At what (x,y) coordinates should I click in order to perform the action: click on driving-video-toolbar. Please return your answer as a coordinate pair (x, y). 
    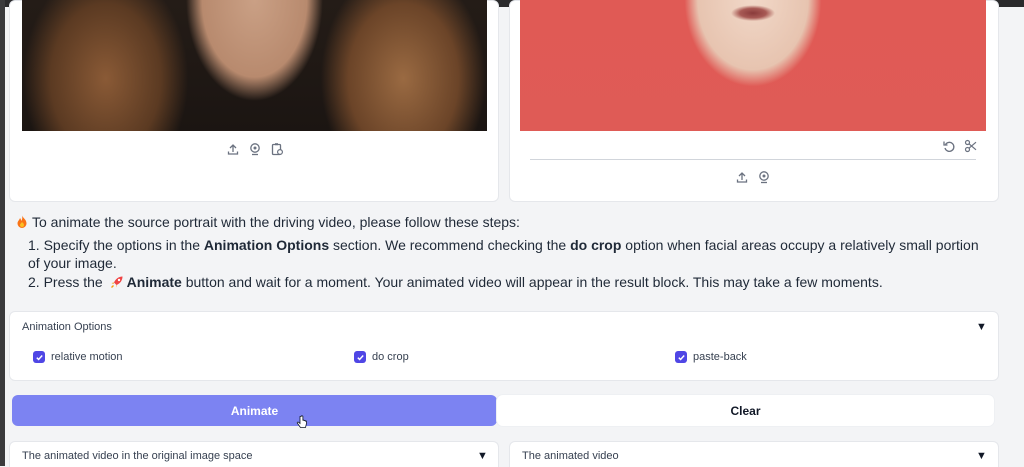
    Looking at the image, I should click on (753, 177).